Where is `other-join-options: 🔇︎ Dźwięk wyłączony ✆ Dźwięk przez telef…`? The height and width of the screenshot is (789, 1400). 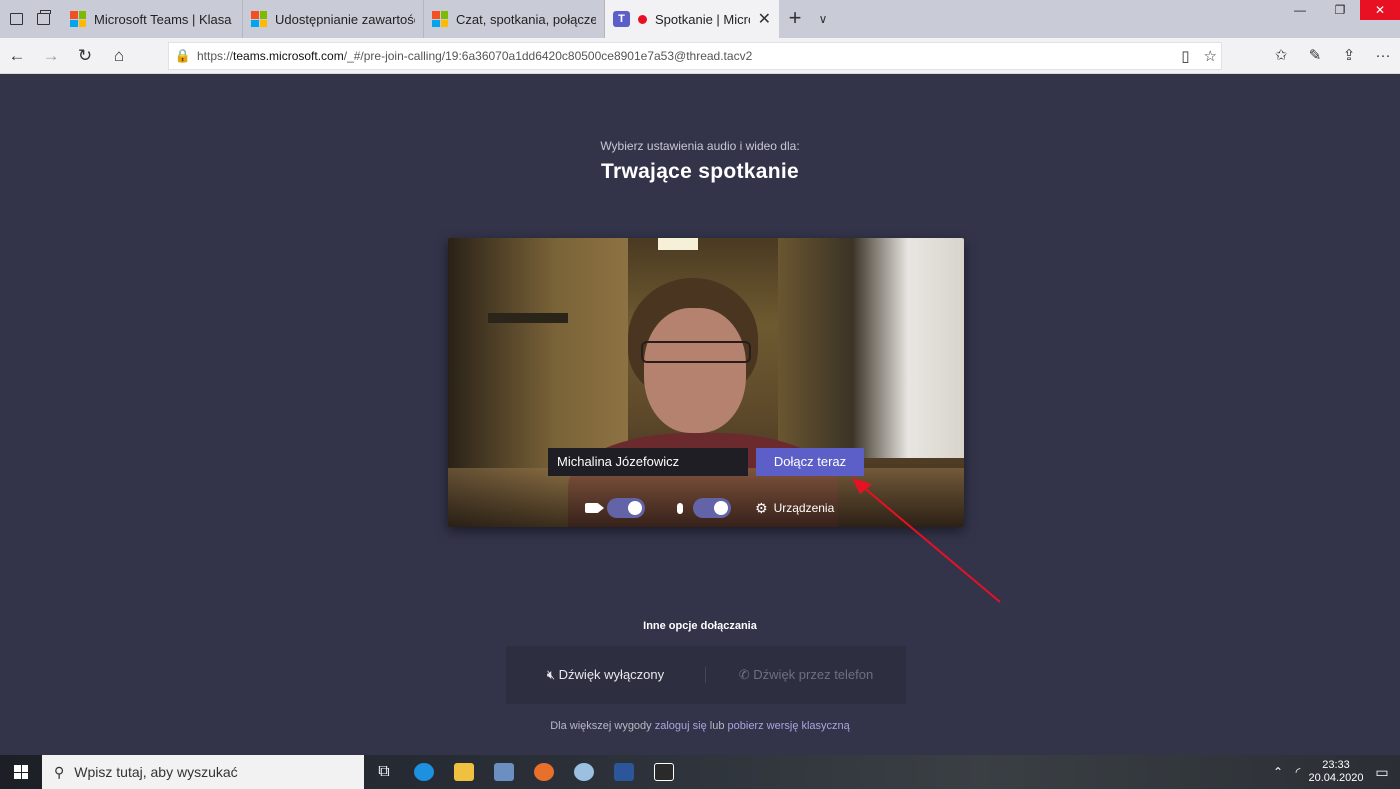 other-join-options: 🔇︎ Dźwięk wyłączony ✆ Dźwięk przez telef… is located at coordinates (706, 675).